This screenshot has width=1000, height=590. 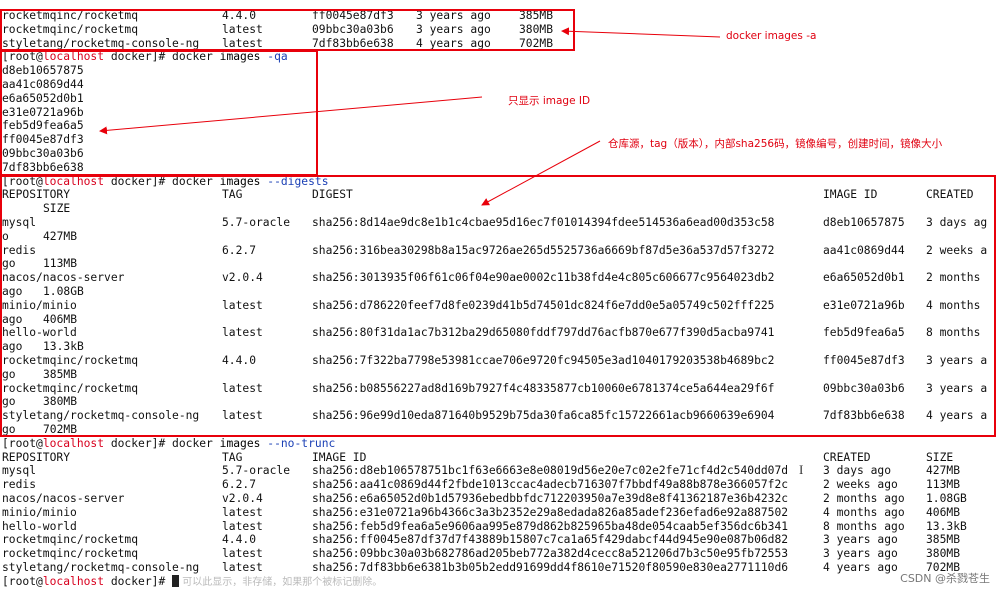 What do you see at coordinates (771, 36) in the screenshot?
I see `annotation-images-a: docker images -a` at bounding box center [771, 36].